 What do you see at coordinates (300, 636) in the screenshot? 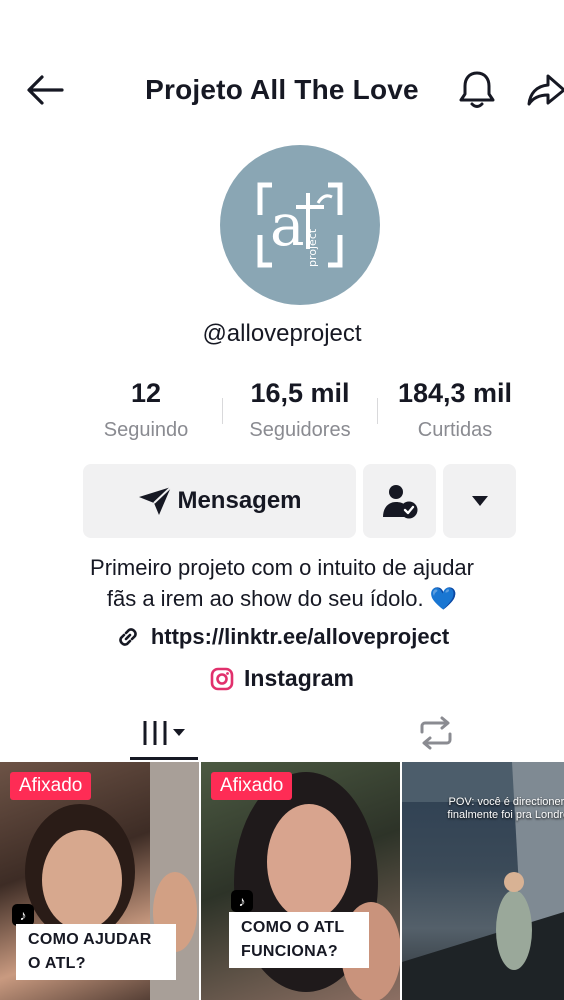
I see `link-text: https://linktr.ee/alloveproject` at bounding box center [300, 636].